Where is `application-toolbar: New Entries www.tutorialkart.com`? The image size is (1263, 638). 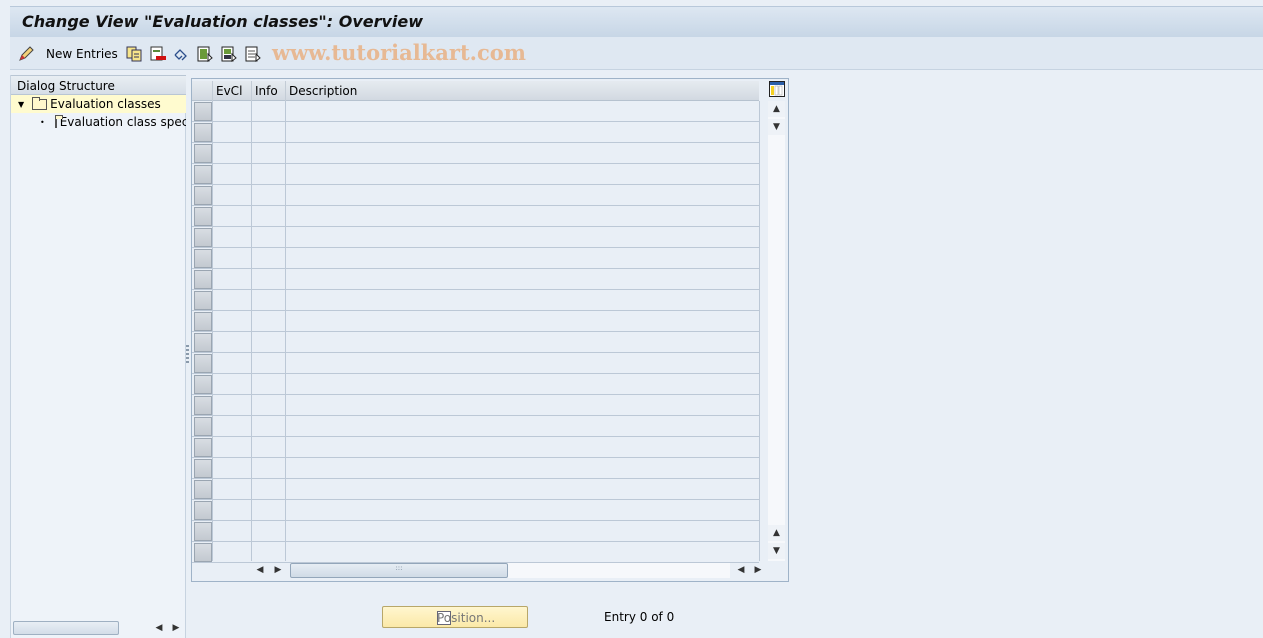 application-toolbar: New Entries www.tutorialkart.com is located at coordinates (636, 53).